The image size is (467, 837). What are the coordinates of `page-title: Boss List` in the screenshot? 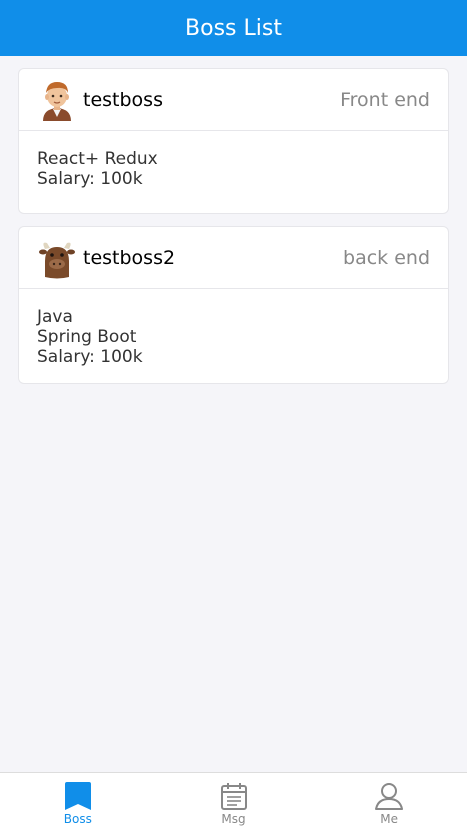 It's located at (233, 28).